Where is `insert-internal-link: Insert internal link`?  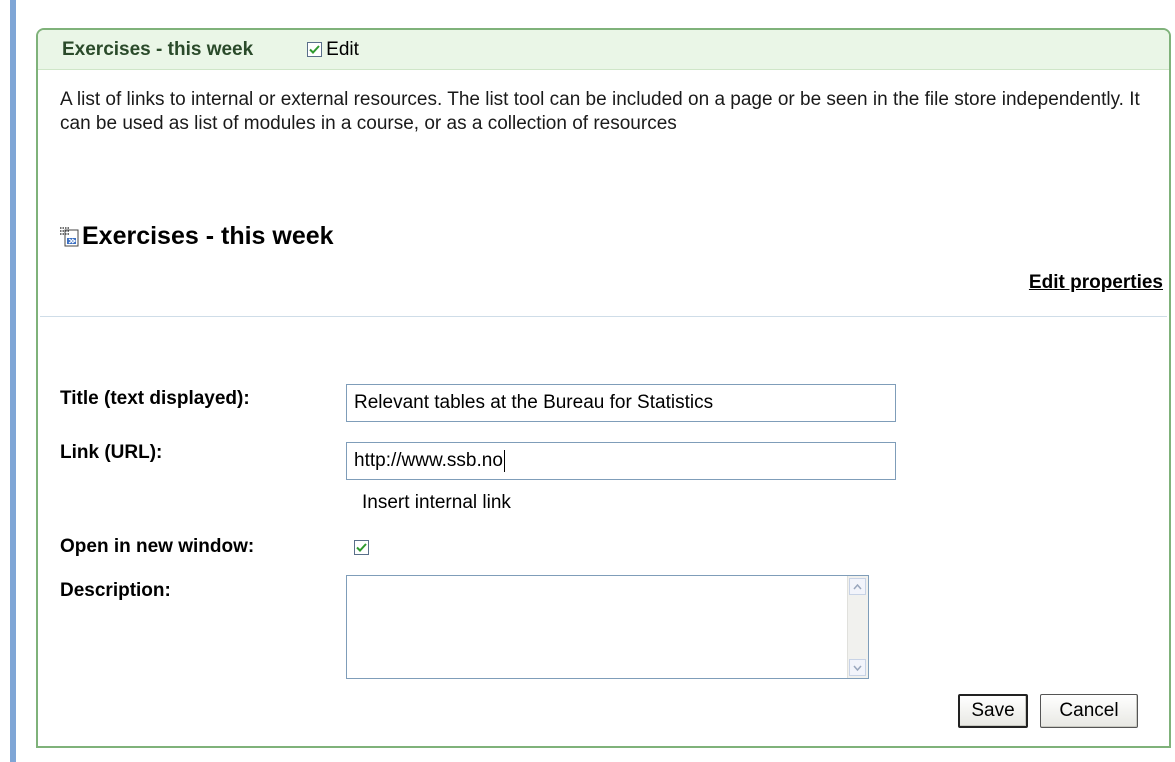 insert-internal-link: Insert internal link is located at coordinates (436, 503).